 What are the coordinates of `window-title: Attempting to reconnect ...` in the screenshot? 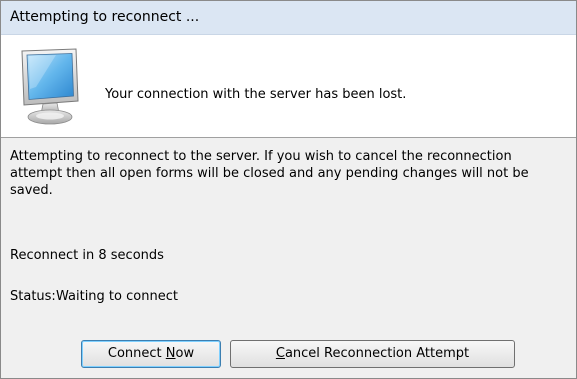 It's located at (105, 17).